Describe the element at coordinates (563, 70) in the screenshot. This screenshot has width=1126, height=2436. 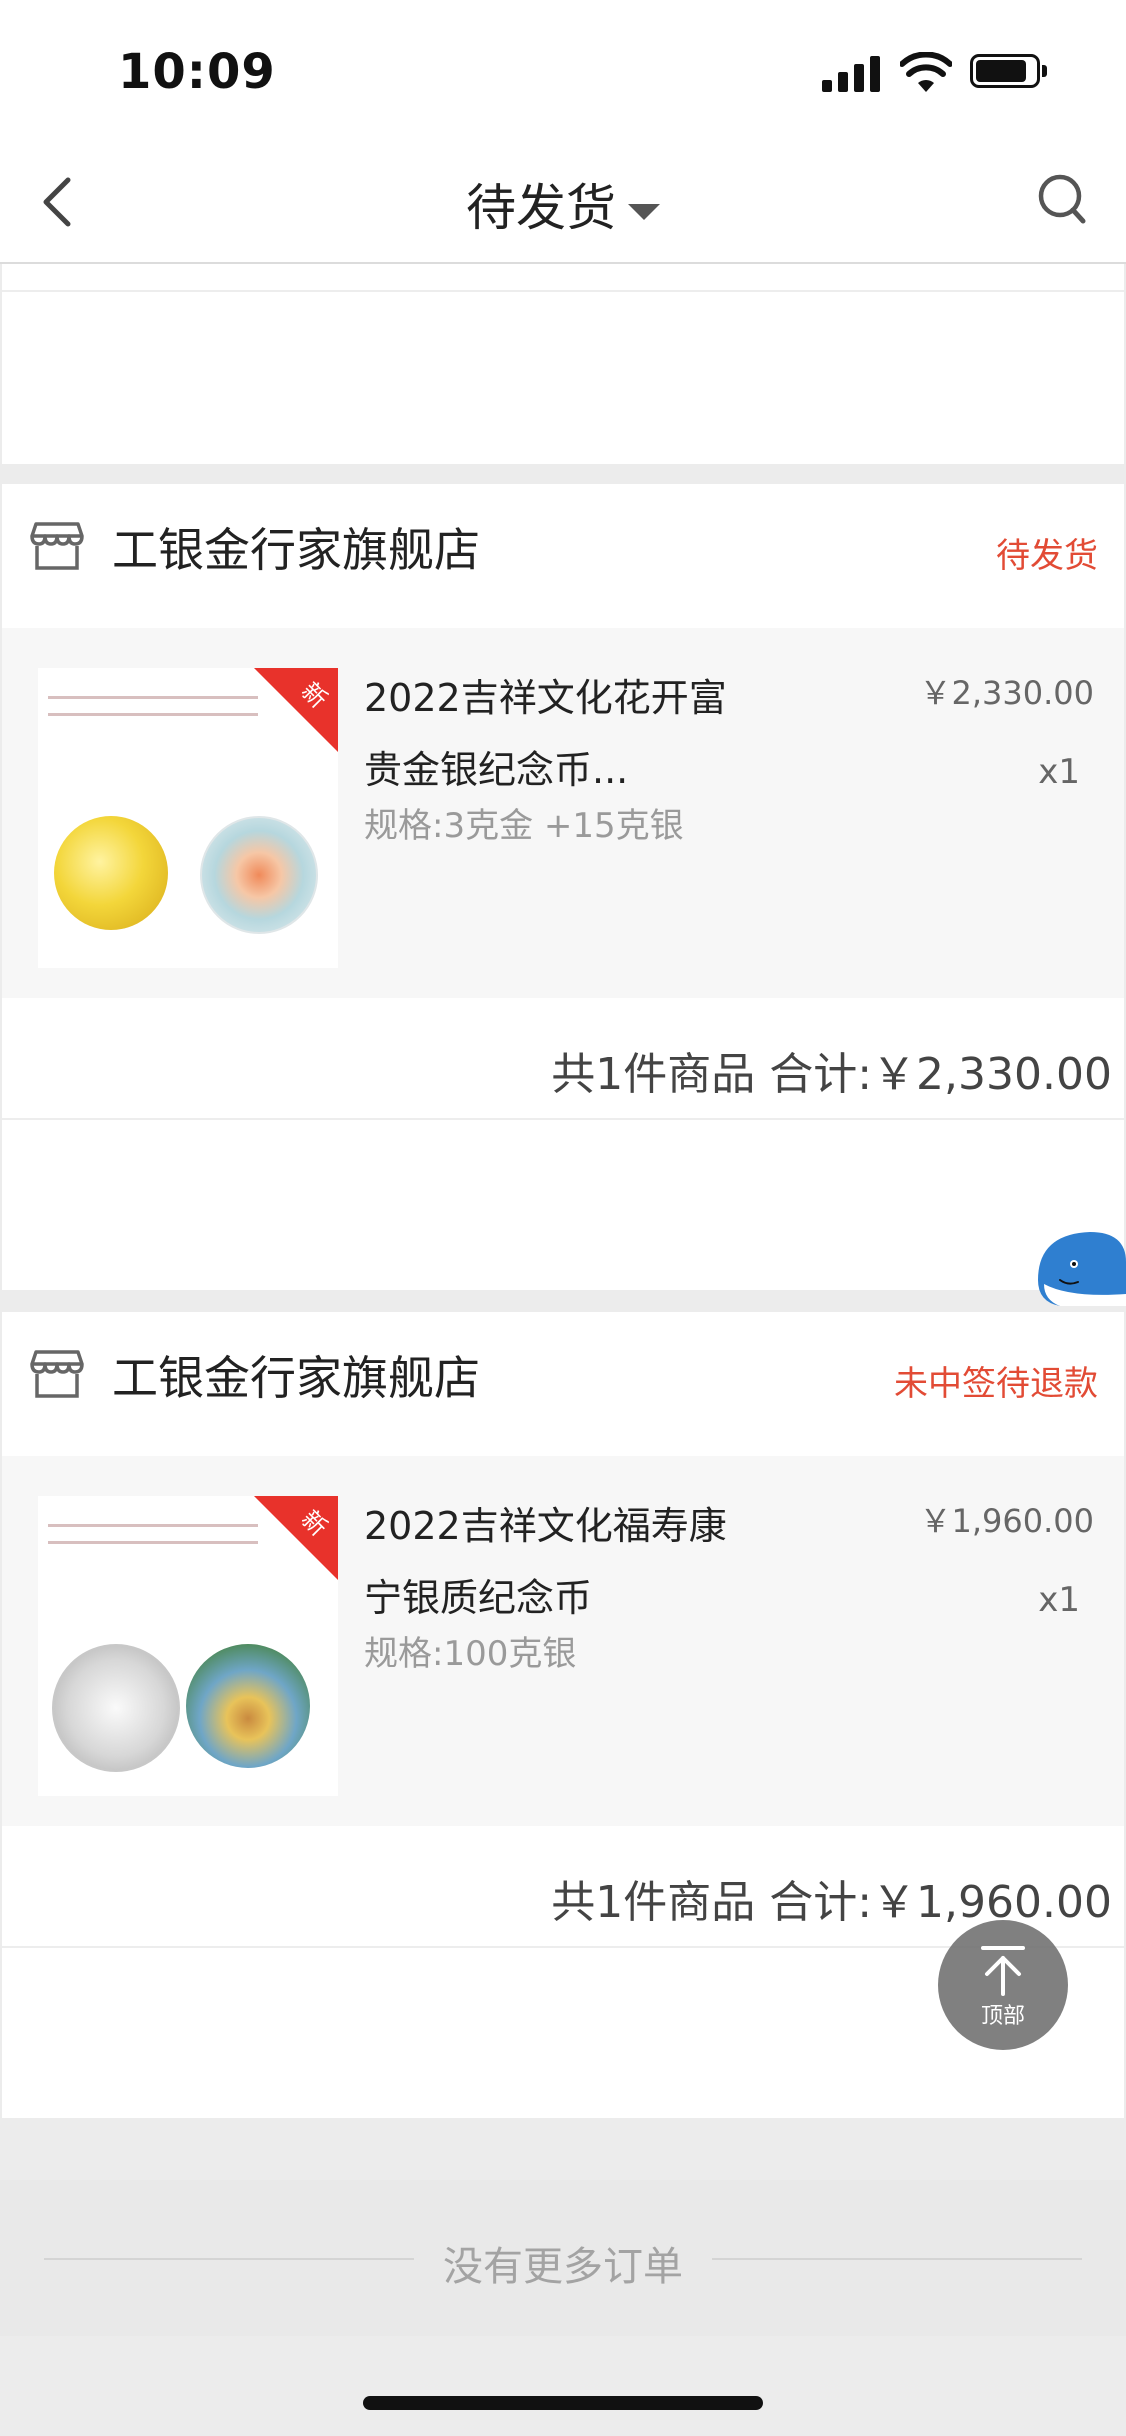
I see `status-bar: 10:09` at that location.